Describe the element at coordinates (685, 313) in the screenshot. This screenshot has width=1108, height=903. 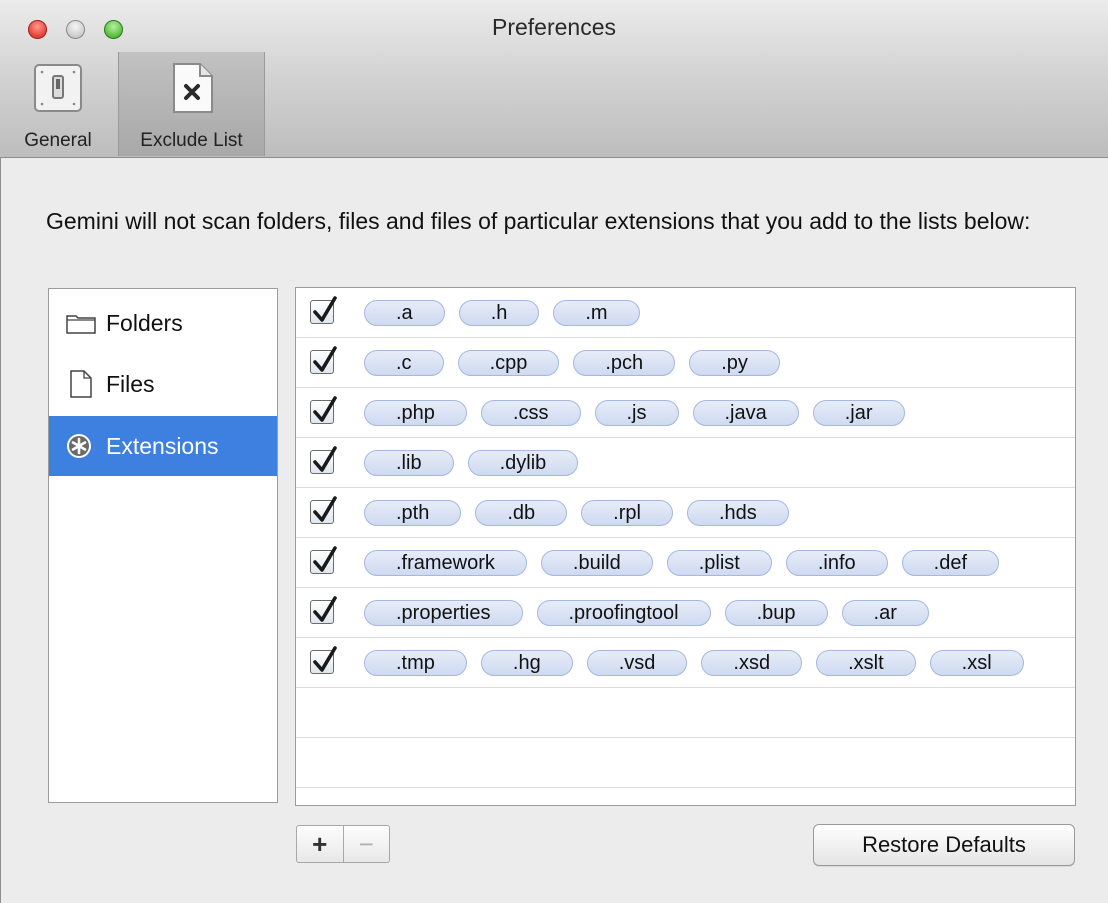
I see `extension-row: .a .h .m` at that location.